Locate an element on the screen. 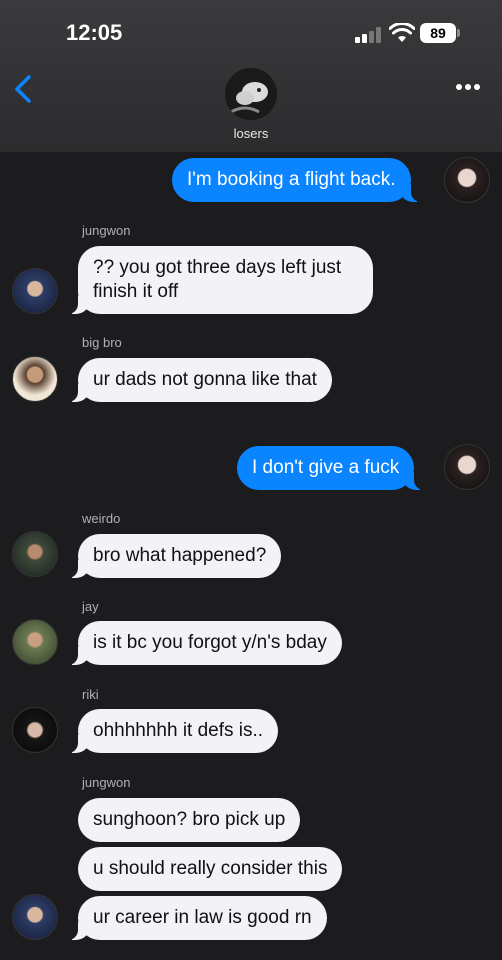 This screenshot has width=502, height=960. status-time: 12:05 is located at coordinates (94, 32).